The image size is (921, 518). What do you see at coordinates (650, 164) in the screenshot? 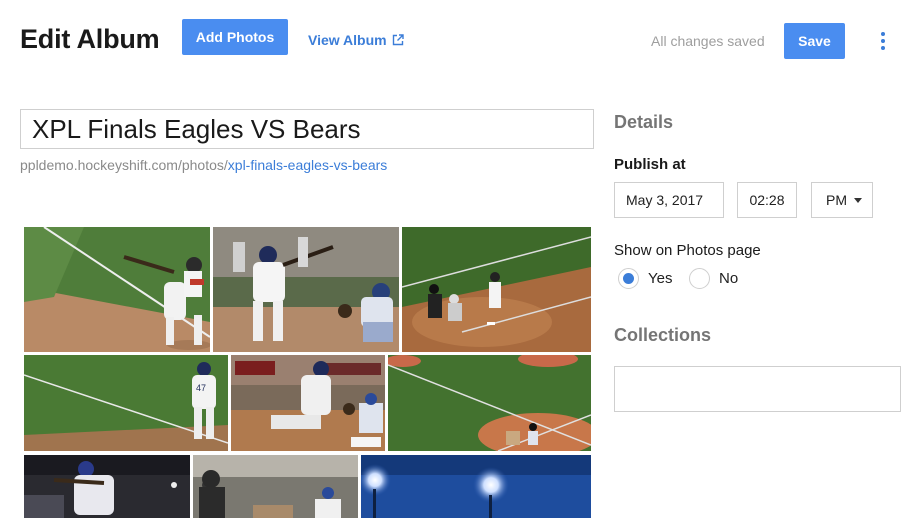
I see `publish-at-label: Publish at` at bounding box center [650, 164].